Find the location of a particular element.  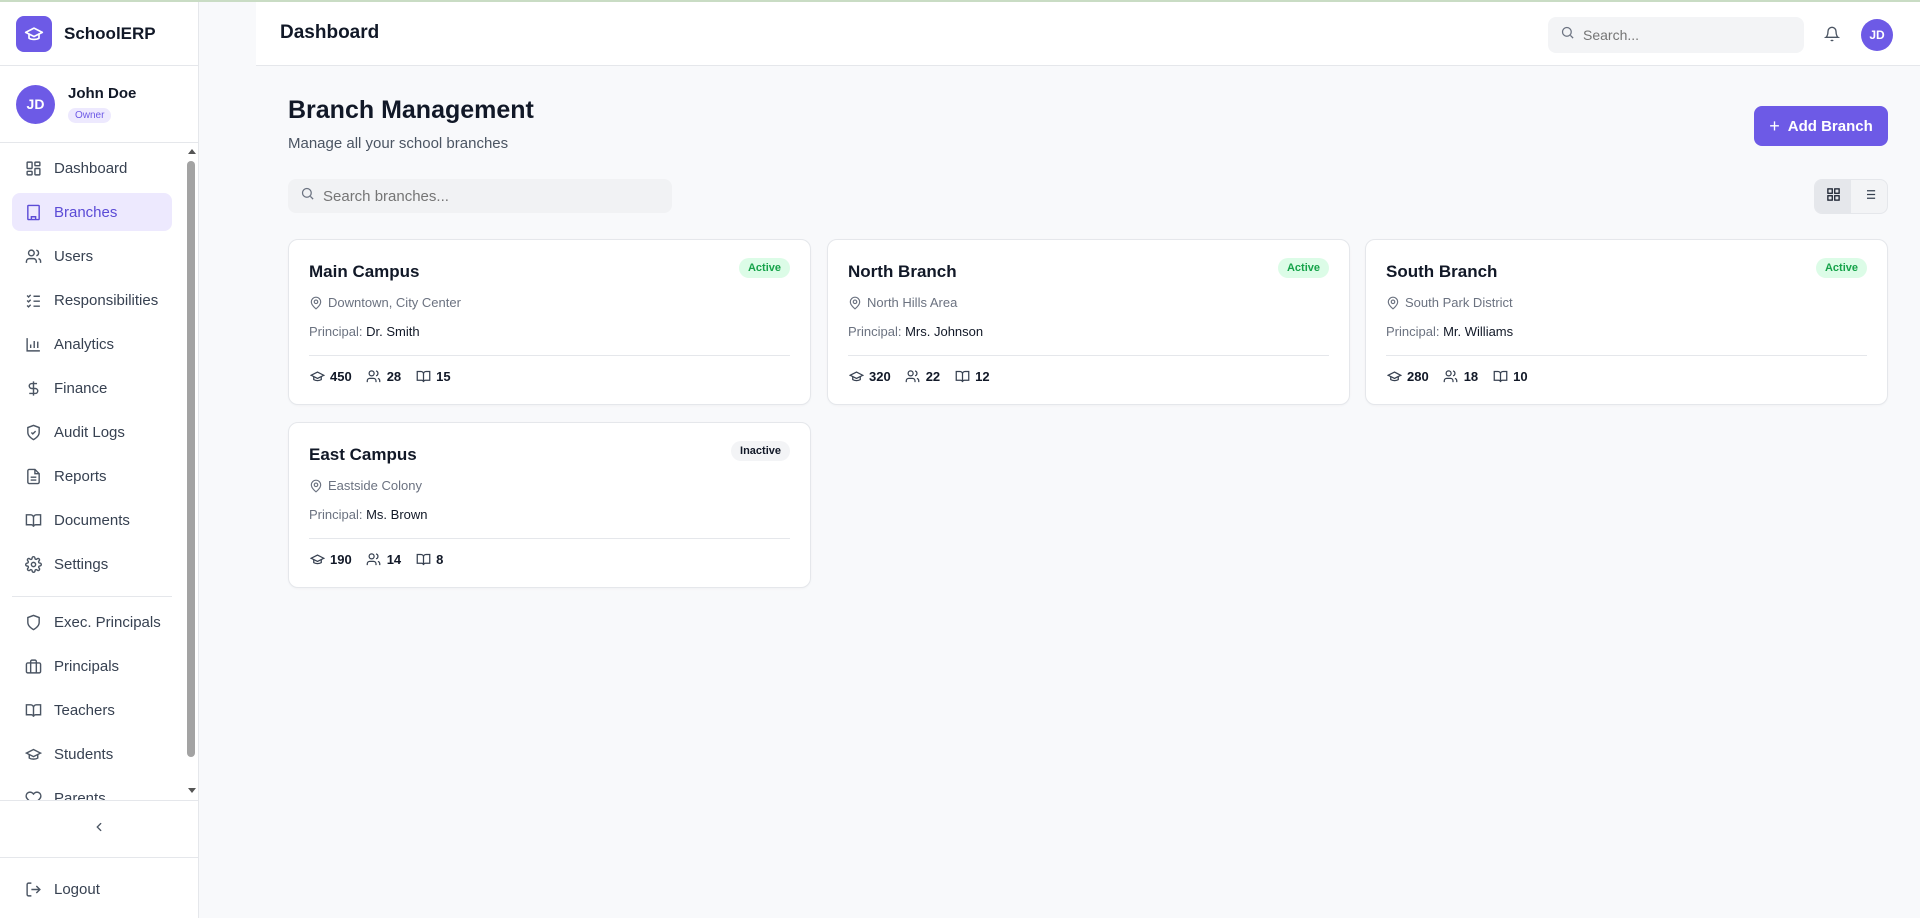

brand: SchoolERP is located at coordinates (99, 34).